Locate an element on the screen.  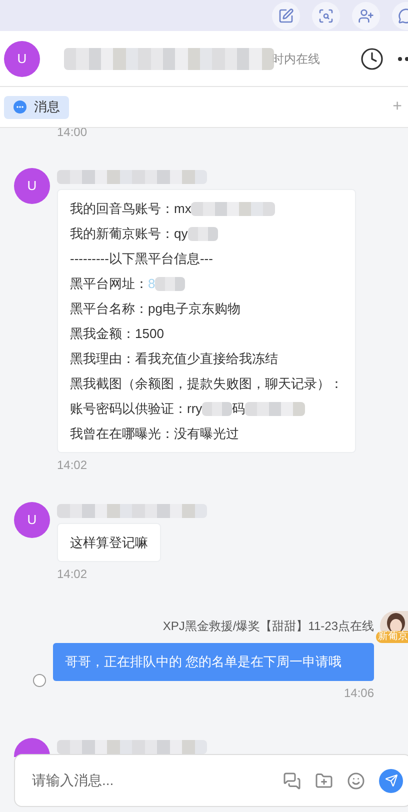
message-line: 黑平台网址：8 is located at coordinates (206, 283).